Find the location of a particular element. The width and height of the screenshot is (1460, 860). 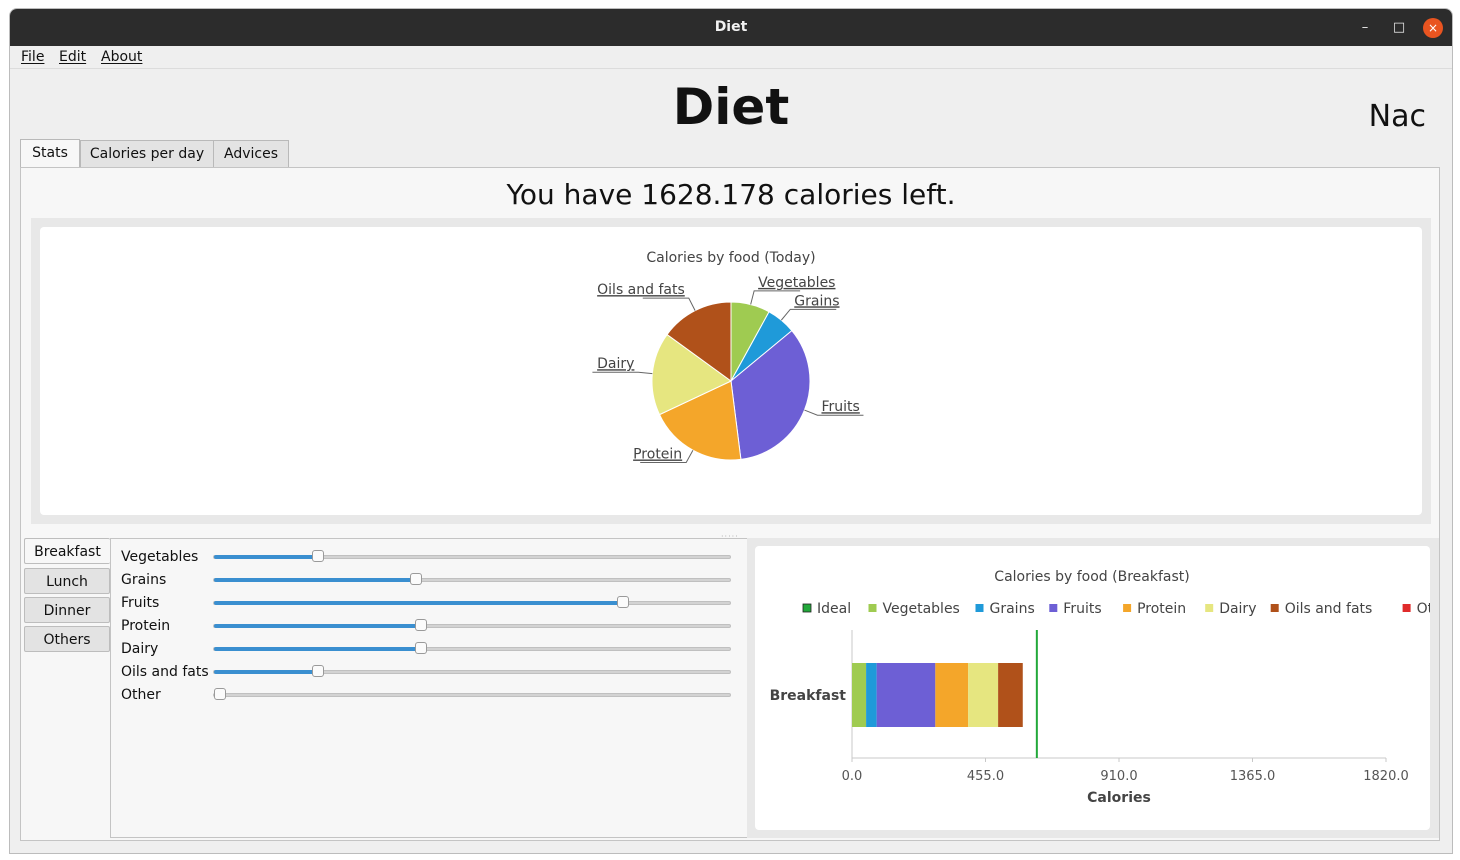

bar-segment-dairy is located at coordinates (983, 695).